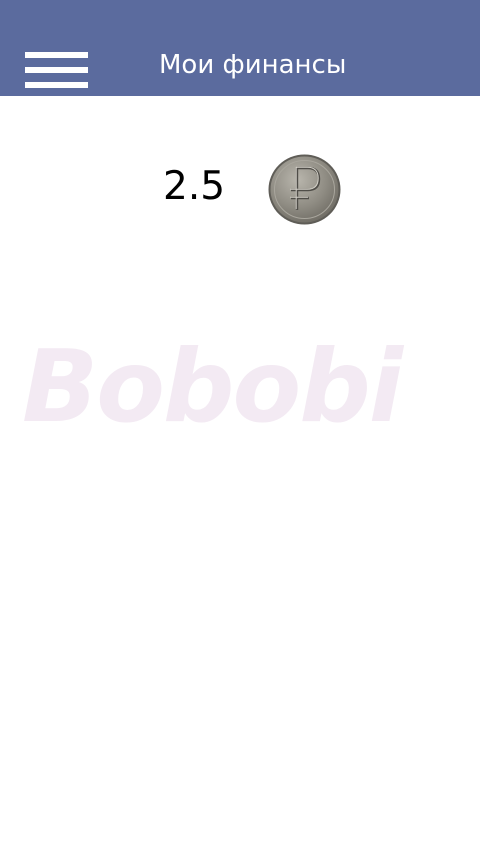  Describe the element at coordinates (194, 186) in the screenshot. I see `balance-value: 2.5` at that location.